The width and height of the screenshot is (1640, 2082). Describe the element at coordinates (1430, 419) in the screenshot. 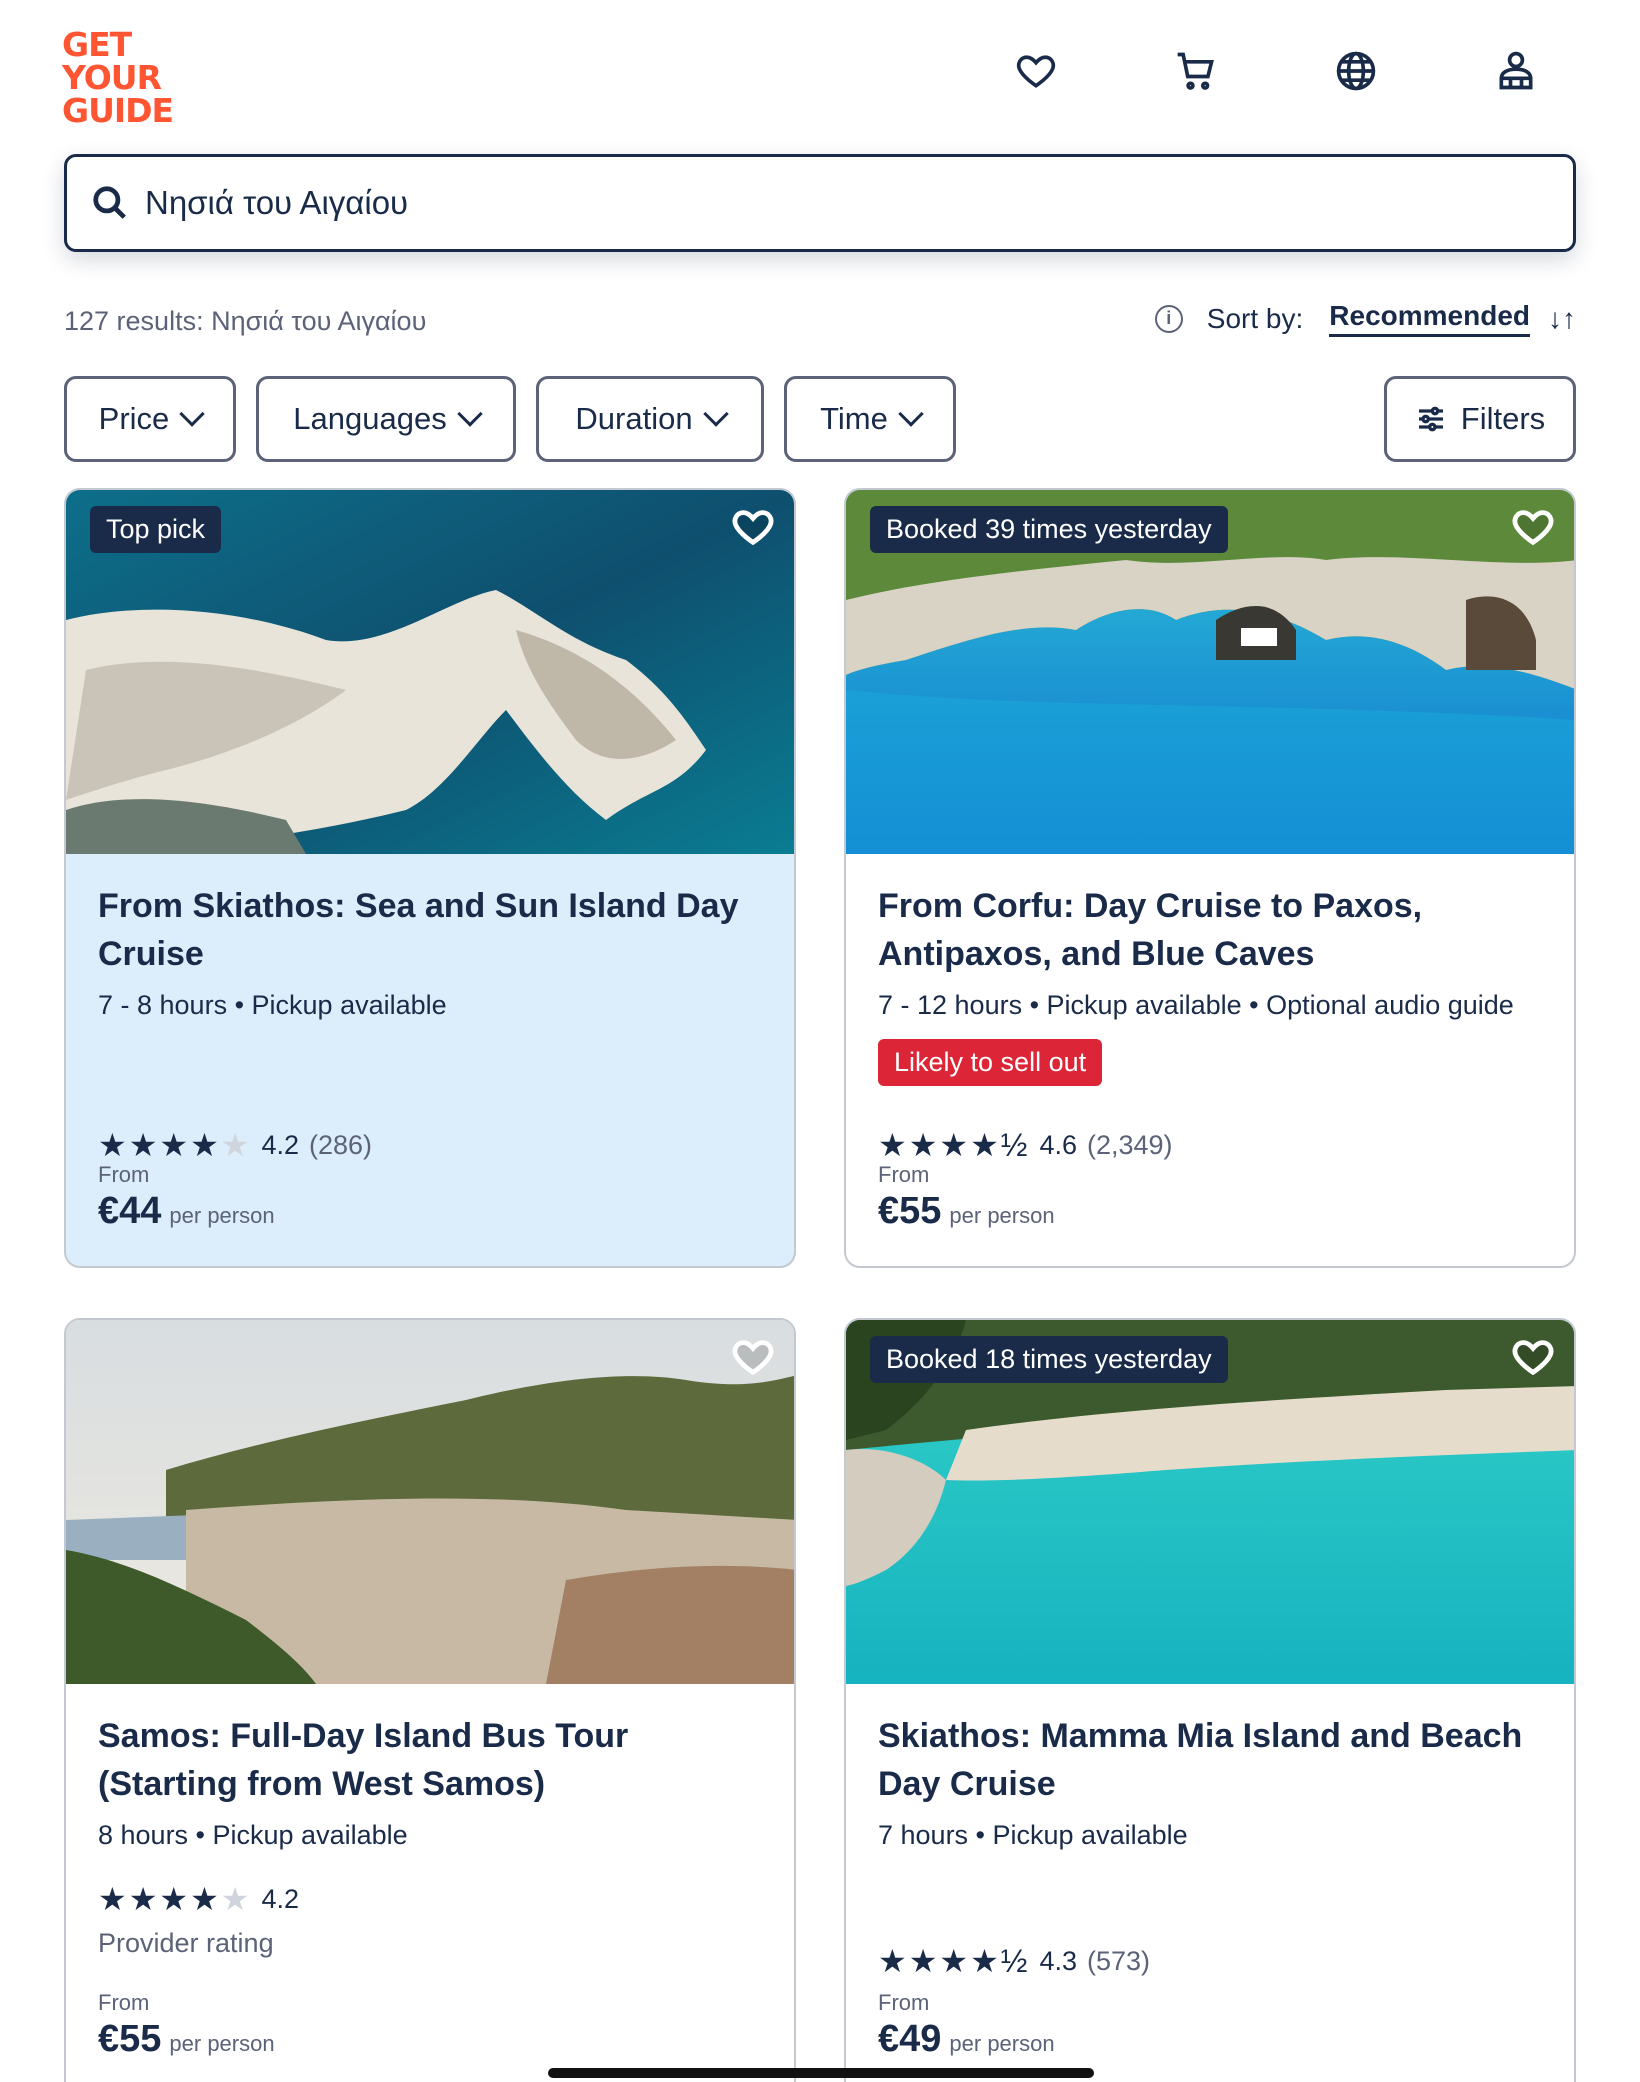

I see `sliders-icon` at that location.